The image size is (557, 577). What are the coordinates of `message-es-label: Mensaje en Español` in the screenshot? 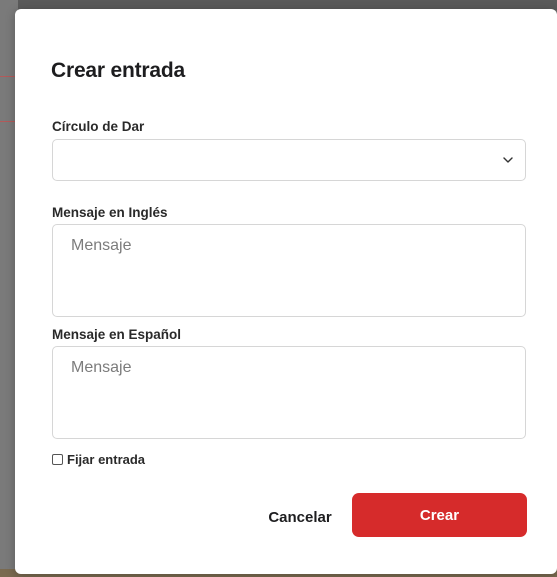 It's located at (117, 334).